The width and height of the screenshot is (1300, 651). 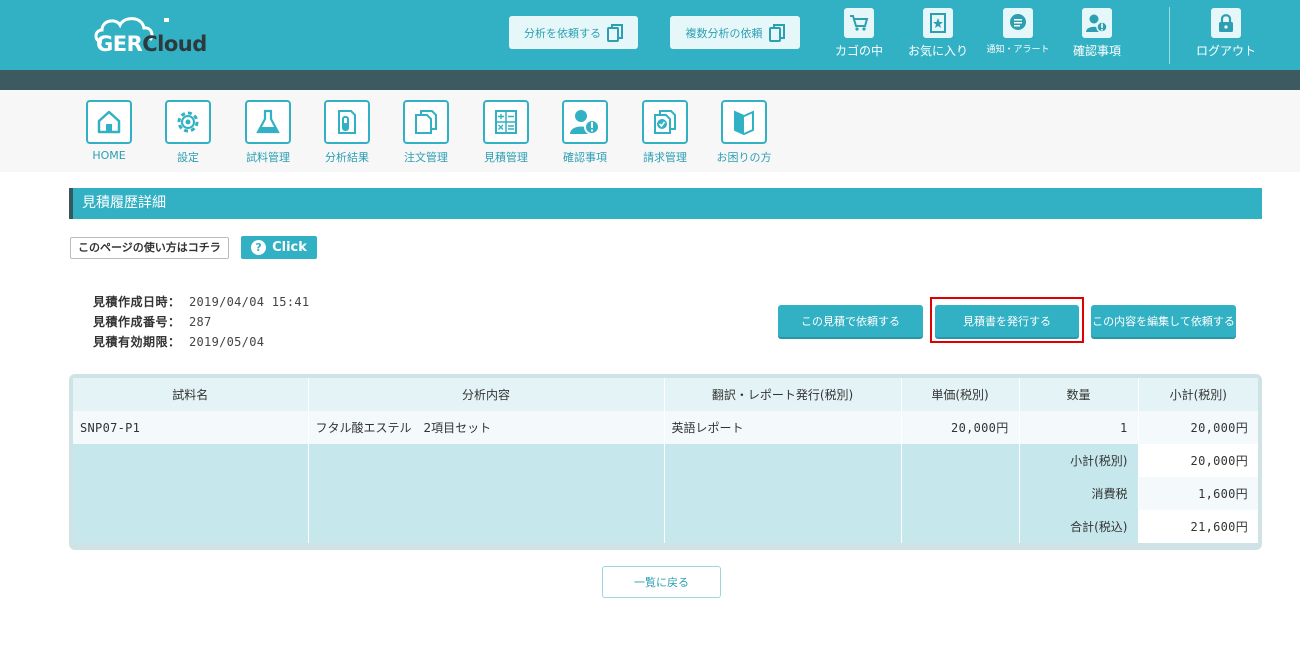 What do you see at coordinates (188, 157) in the screenshot?
I see `menu-settings-label: 設定` at bounding box center [188, 157].